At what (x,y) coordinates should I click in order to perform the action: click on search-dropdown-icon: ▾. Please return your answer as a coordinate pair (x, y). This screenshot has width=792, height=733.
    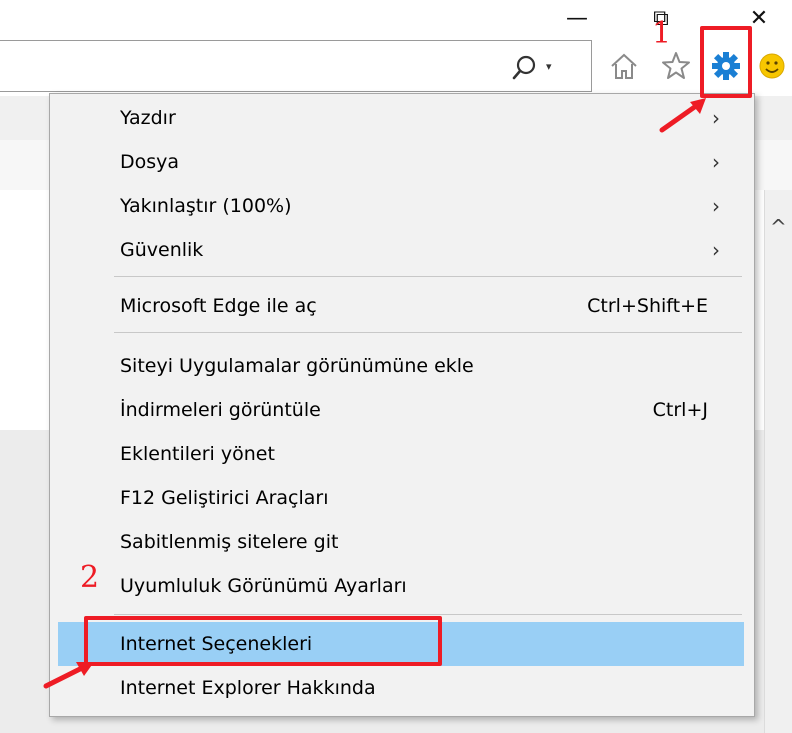
    Looking at the image, I should click on (549, 66).